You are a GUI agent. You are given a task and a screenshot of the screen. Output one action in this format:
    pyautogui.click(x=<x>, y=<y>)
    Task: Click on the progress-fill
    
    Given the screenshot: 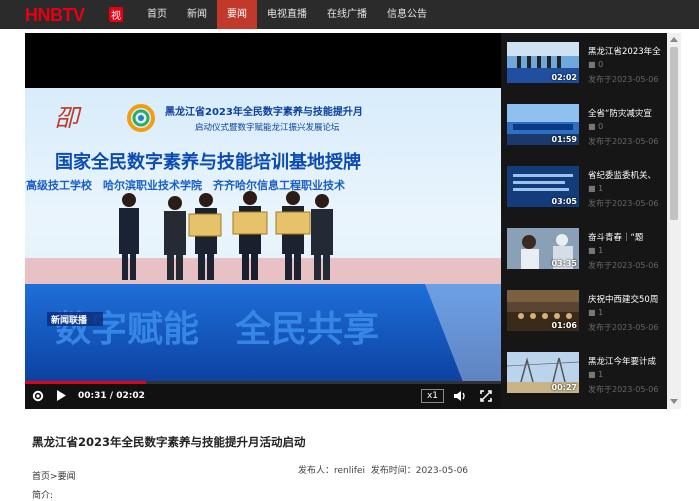 What is the action you would take?
    pyautogui.click(x=85, y=382)
    